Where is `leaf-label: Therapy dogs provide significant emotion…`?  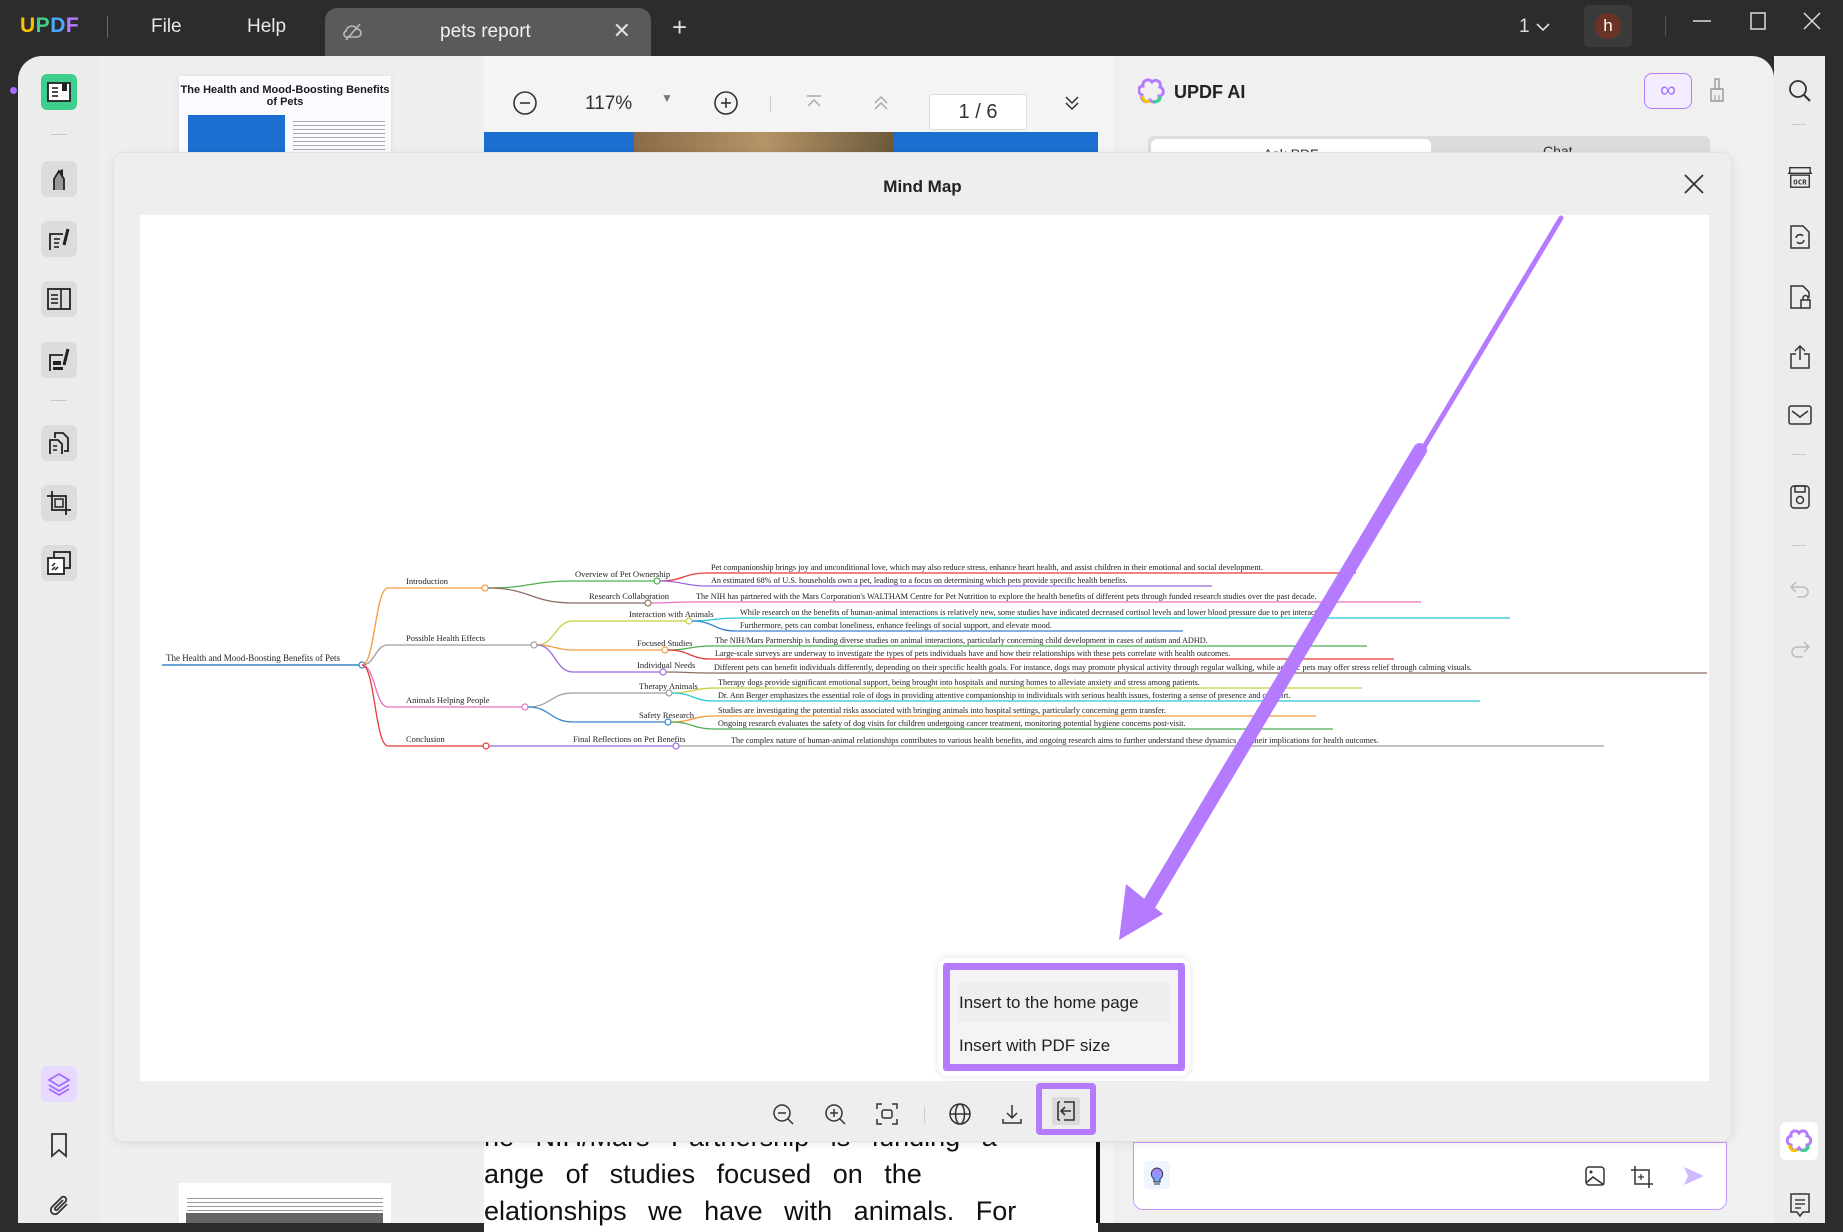
leaf-label: Therapy dogs provide significant emotion… is located at coordinates (959, 682).